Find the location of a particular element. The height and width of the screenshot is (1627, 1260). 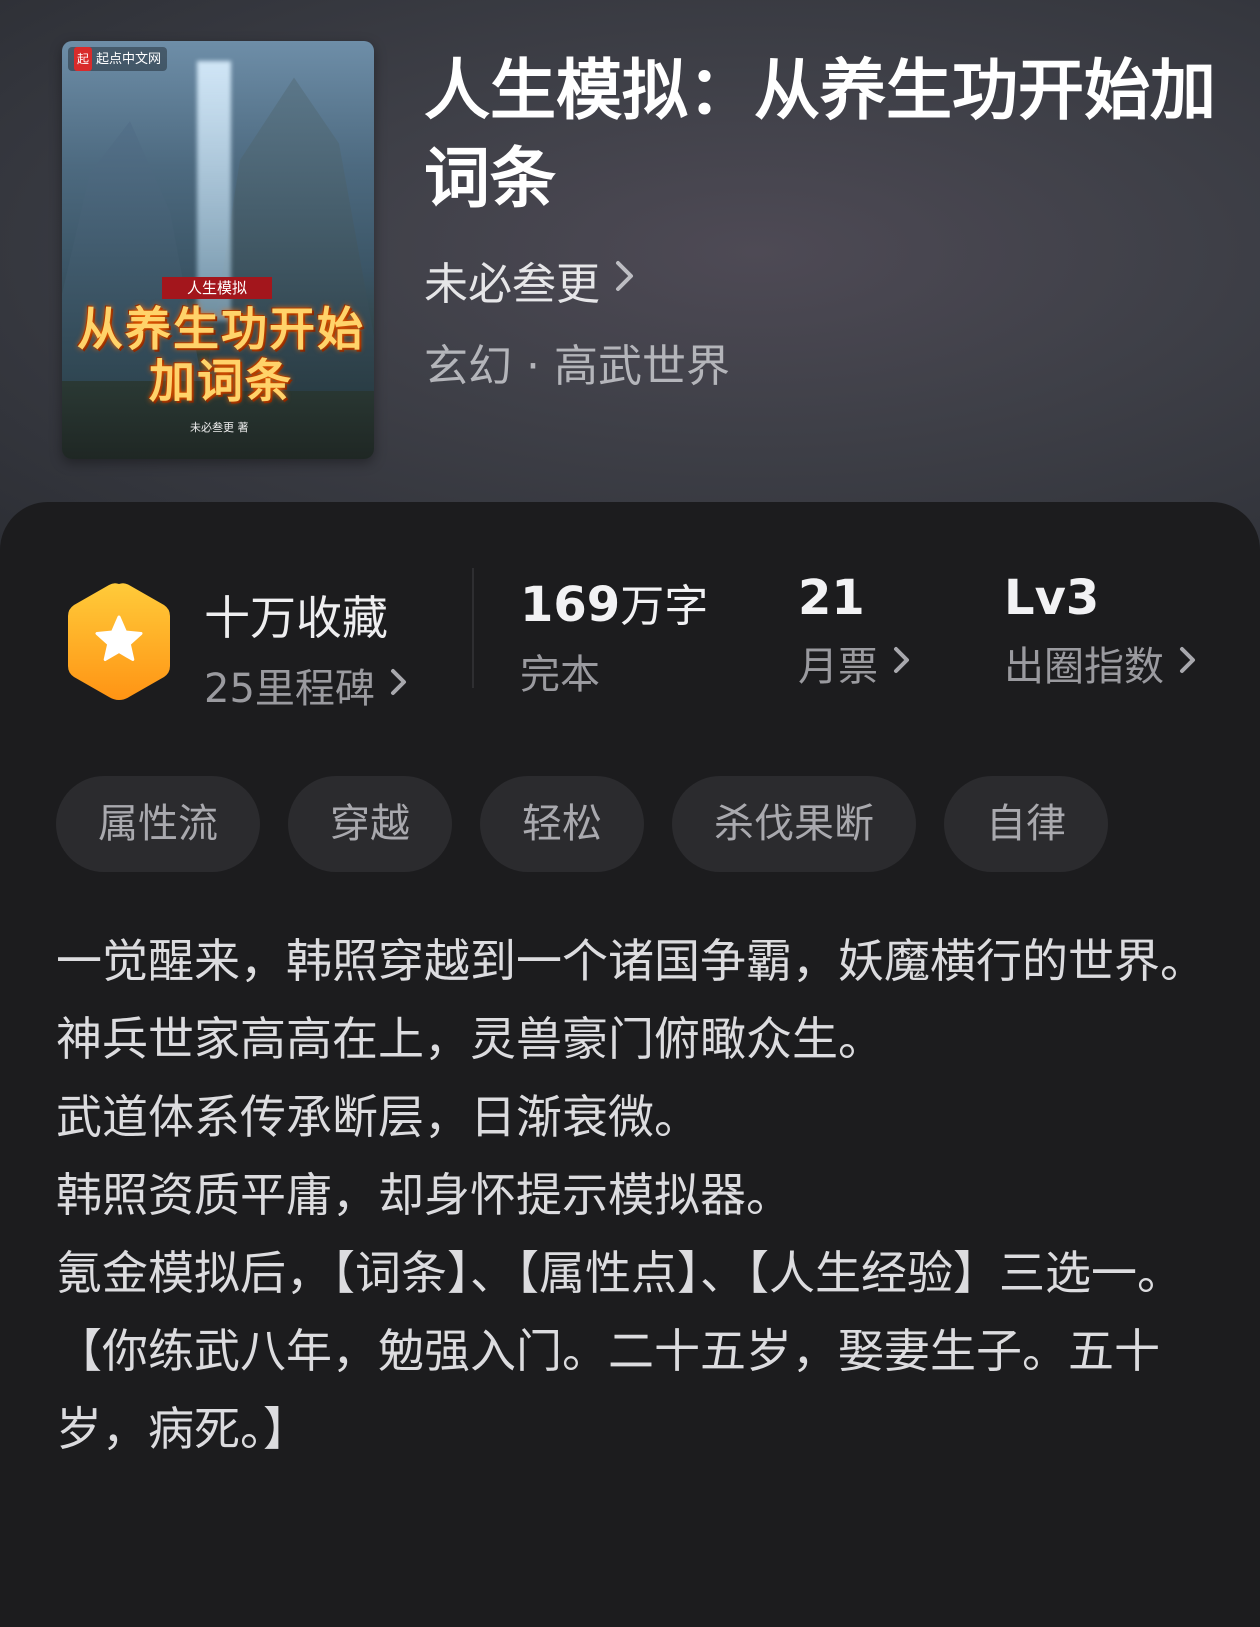

word-count-stat: 169万字 完本 is located at coordinates (614, 635).